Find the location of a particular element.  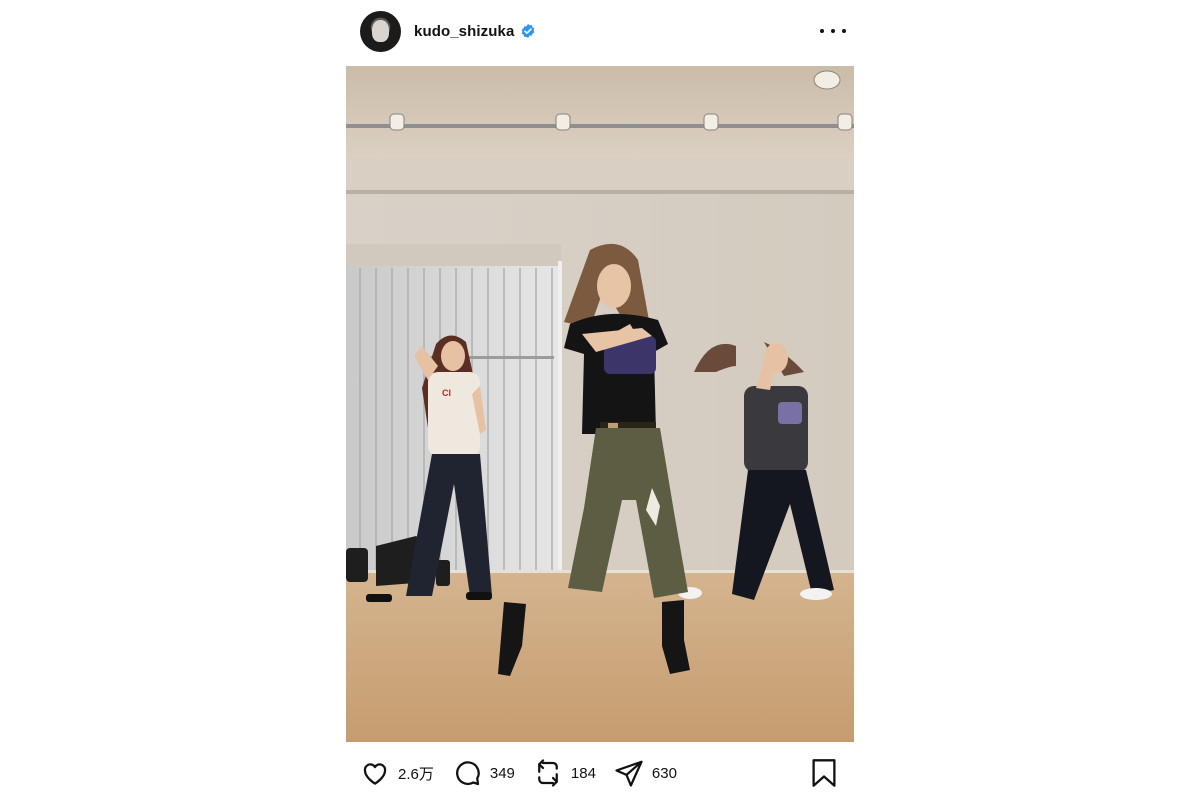

repost-count: 184 is located at coordinates (583, 773).